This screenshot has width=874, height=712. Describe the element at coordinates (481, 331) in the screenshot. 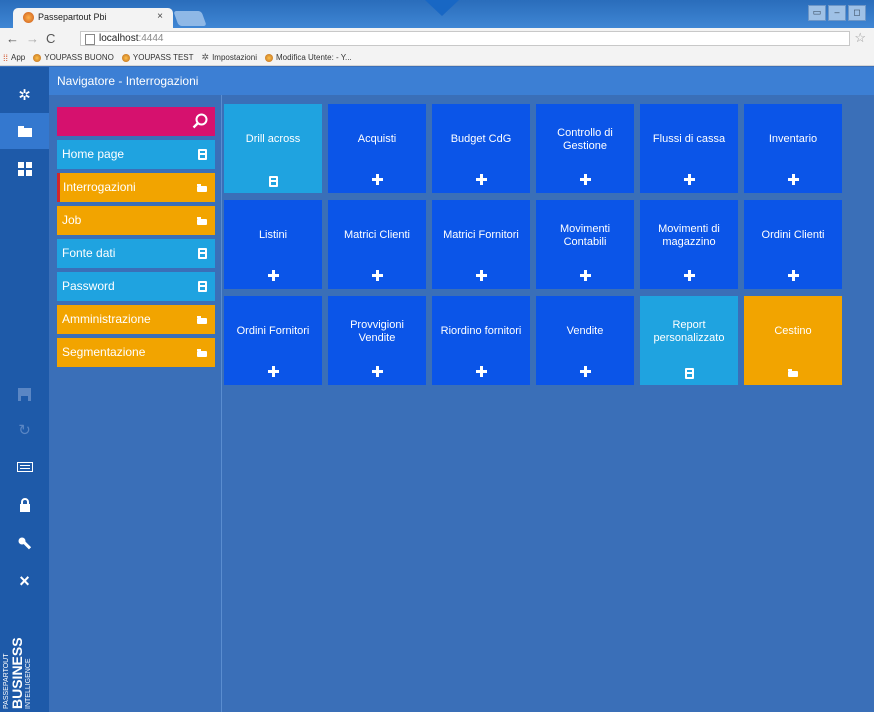

I see `tile-label: Riordino fornitori` at that location.